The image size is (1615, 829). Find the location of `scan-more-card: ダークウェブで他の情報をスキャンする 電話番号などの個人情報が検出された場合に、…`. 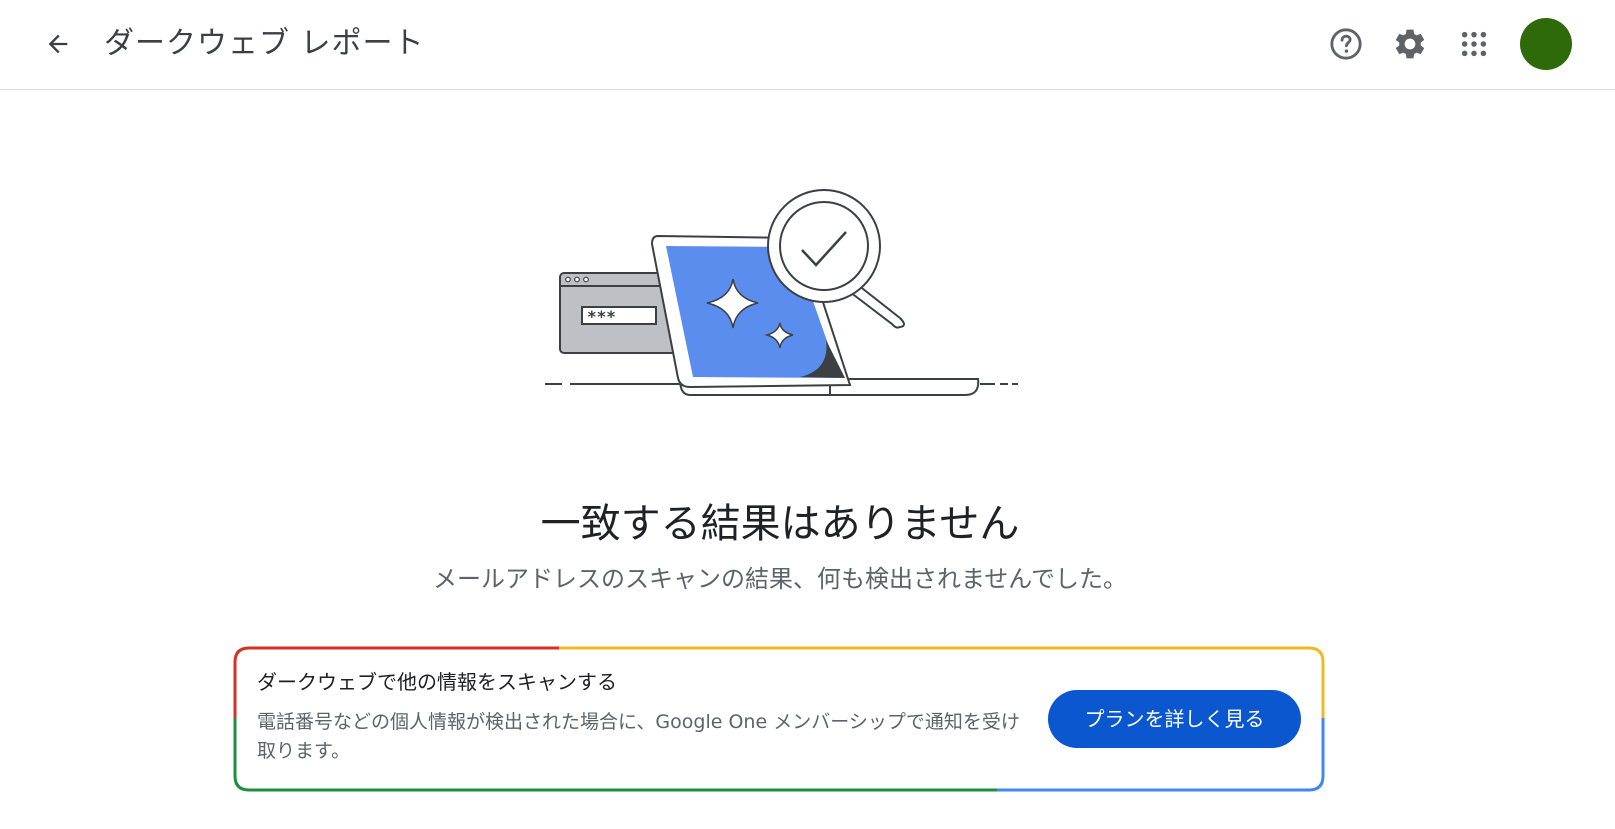

scan-more-card: ダークウェブで他の情報をスキャンする 電話番号などの個人情報が検出された場合に、… is located at coordinates (779, 719).